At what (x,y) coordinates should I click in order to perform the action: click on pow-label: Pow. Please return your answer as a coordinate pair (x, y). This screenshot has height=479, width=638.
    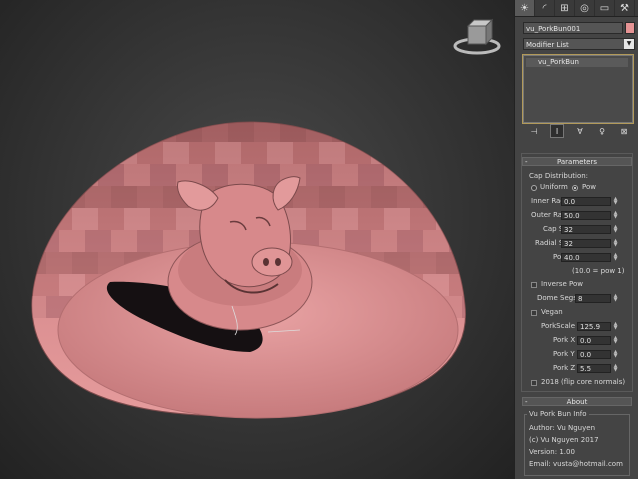
    Looking at the image, I should click on (589, 187).